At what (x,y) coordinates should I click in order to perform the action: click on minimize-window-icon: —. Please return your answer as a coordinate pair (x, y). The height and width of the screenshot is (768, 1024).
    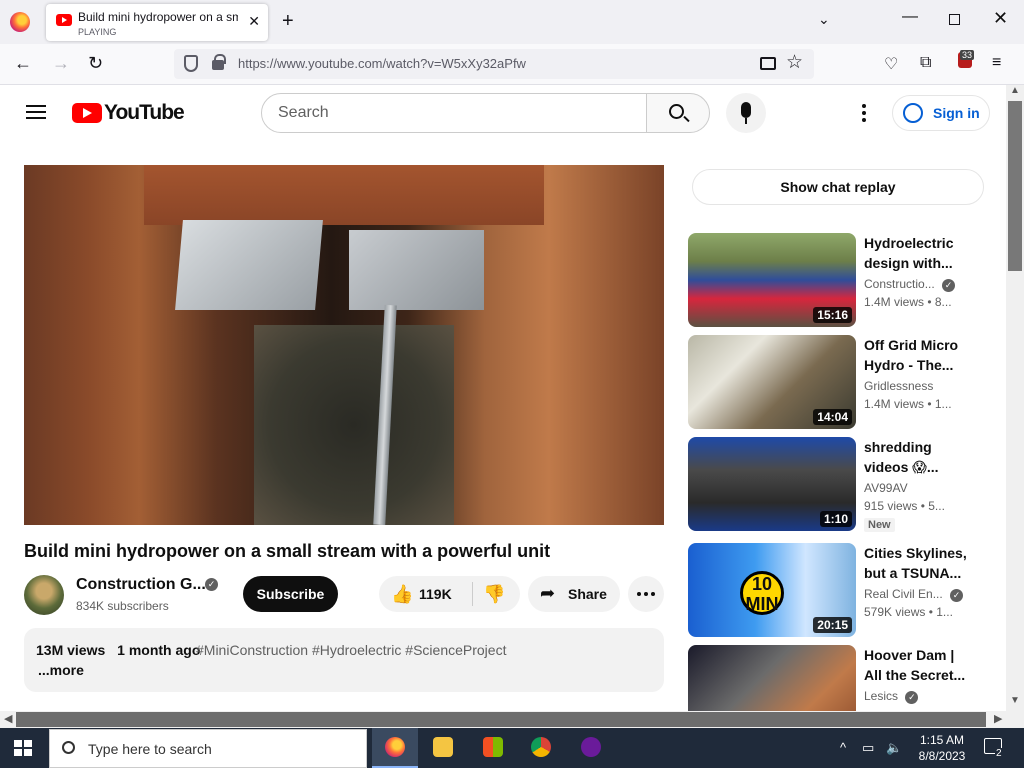
    Looking at the image, I should click on (910, 17).